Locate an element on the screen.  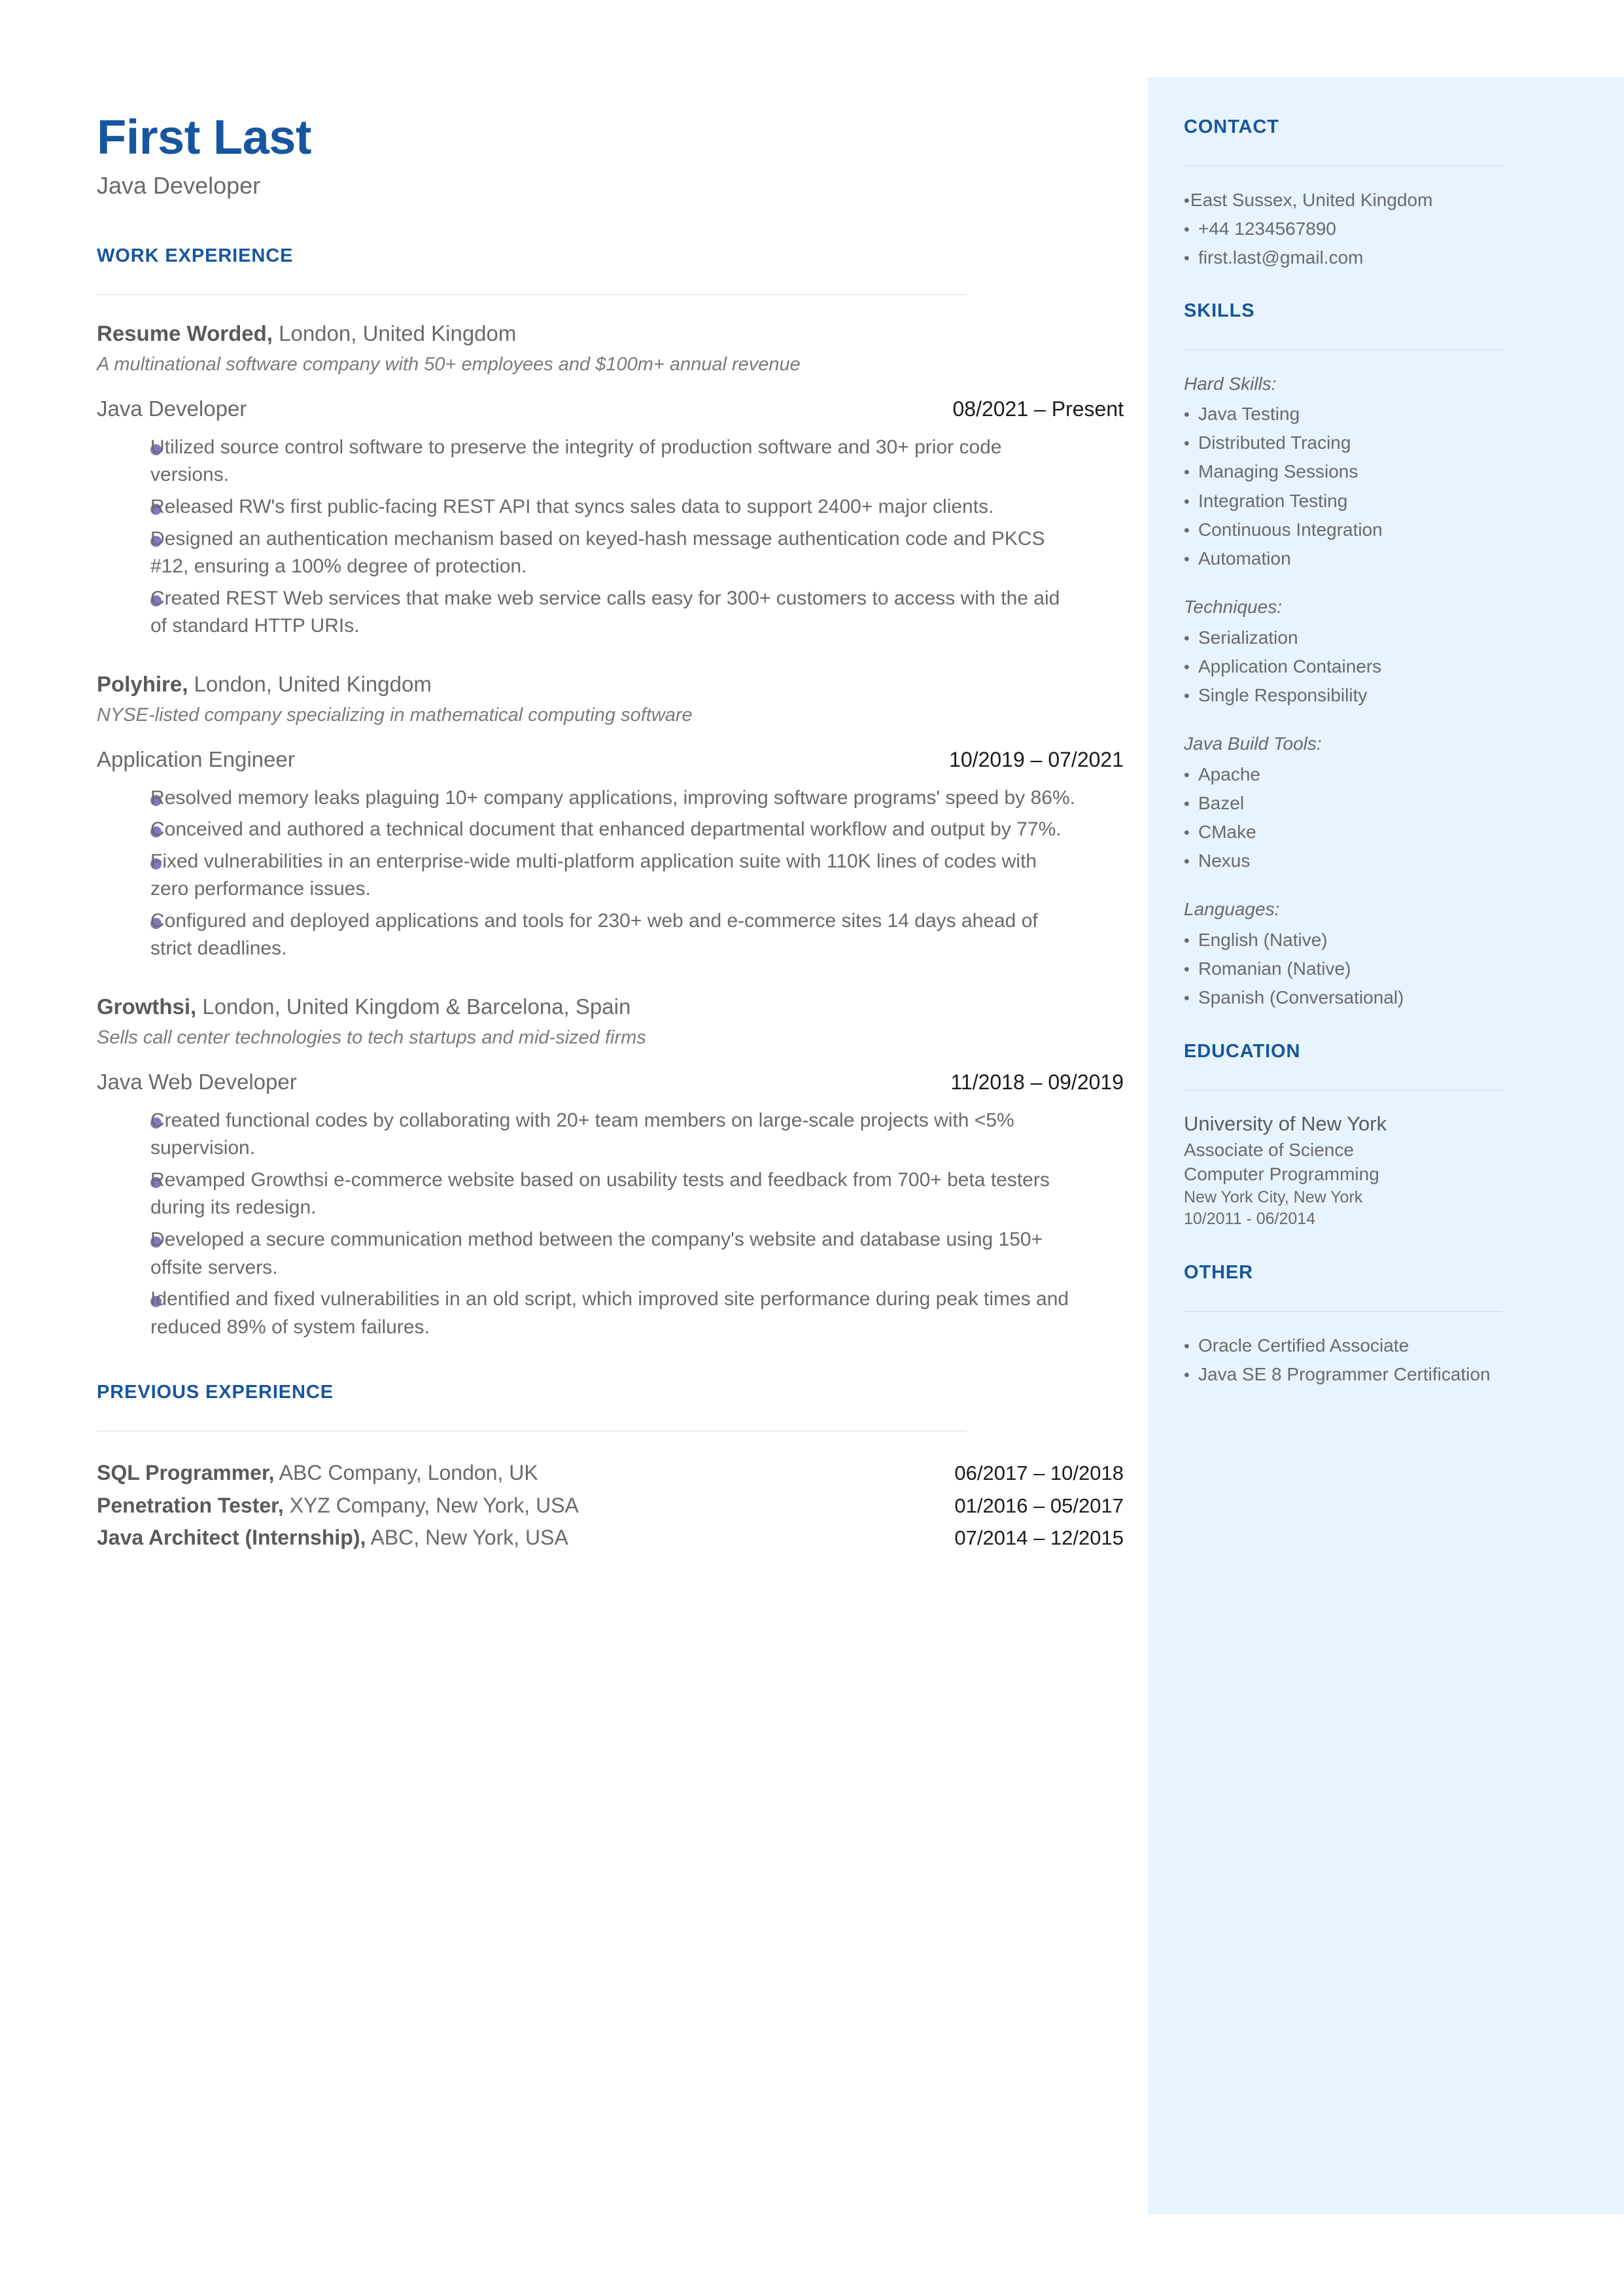
contact-heading: CONTACT is located at coordinates (1231, 126).